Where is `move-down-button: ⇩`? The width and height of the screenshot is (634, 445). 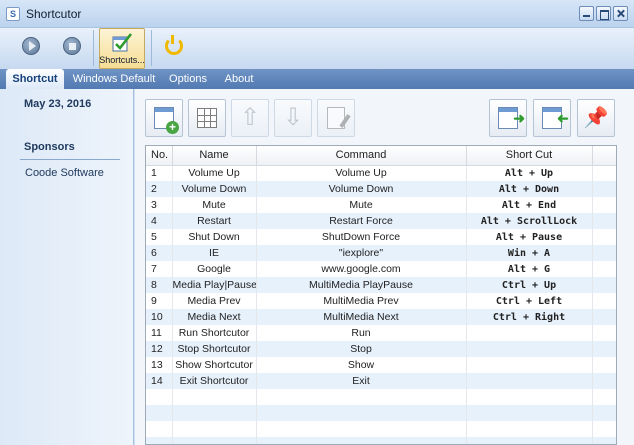 move-down-button: ⇩ is located at coordinates (293, 118).